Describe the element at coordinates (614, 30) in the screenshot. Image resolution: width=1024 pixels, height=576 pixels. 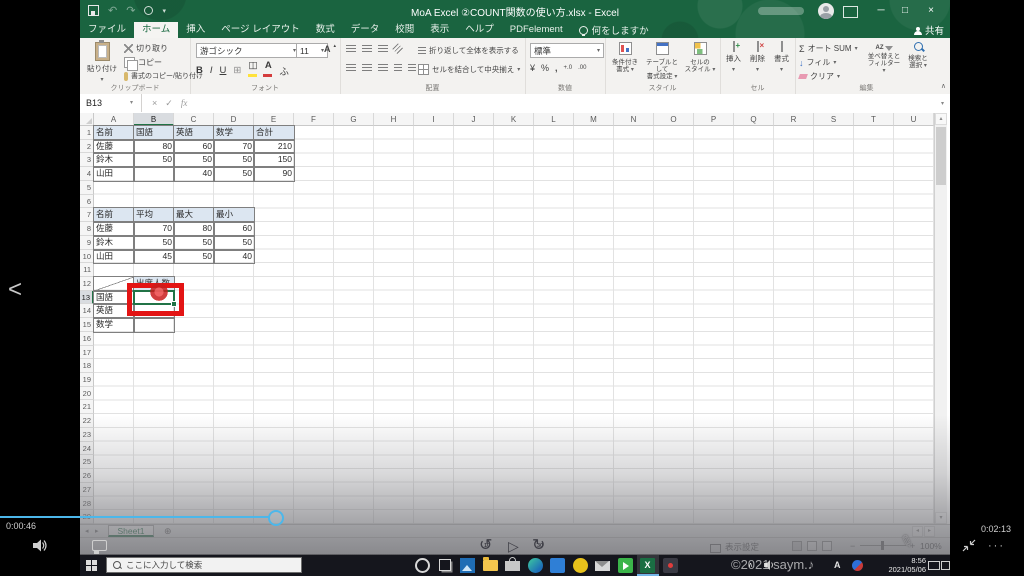
I see `tell-me-box: 何をしますか` at that location.